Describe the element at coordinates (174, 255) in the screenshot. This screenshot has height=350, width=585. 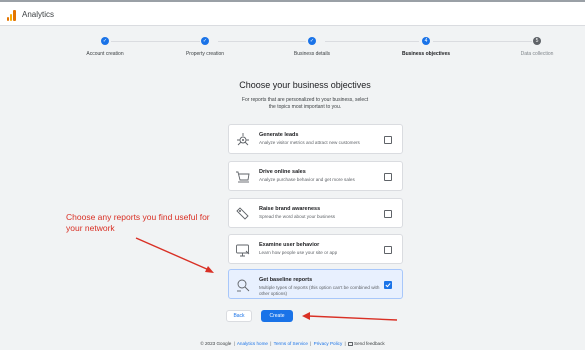
I see `annotation-arrow-to-card` at that location.